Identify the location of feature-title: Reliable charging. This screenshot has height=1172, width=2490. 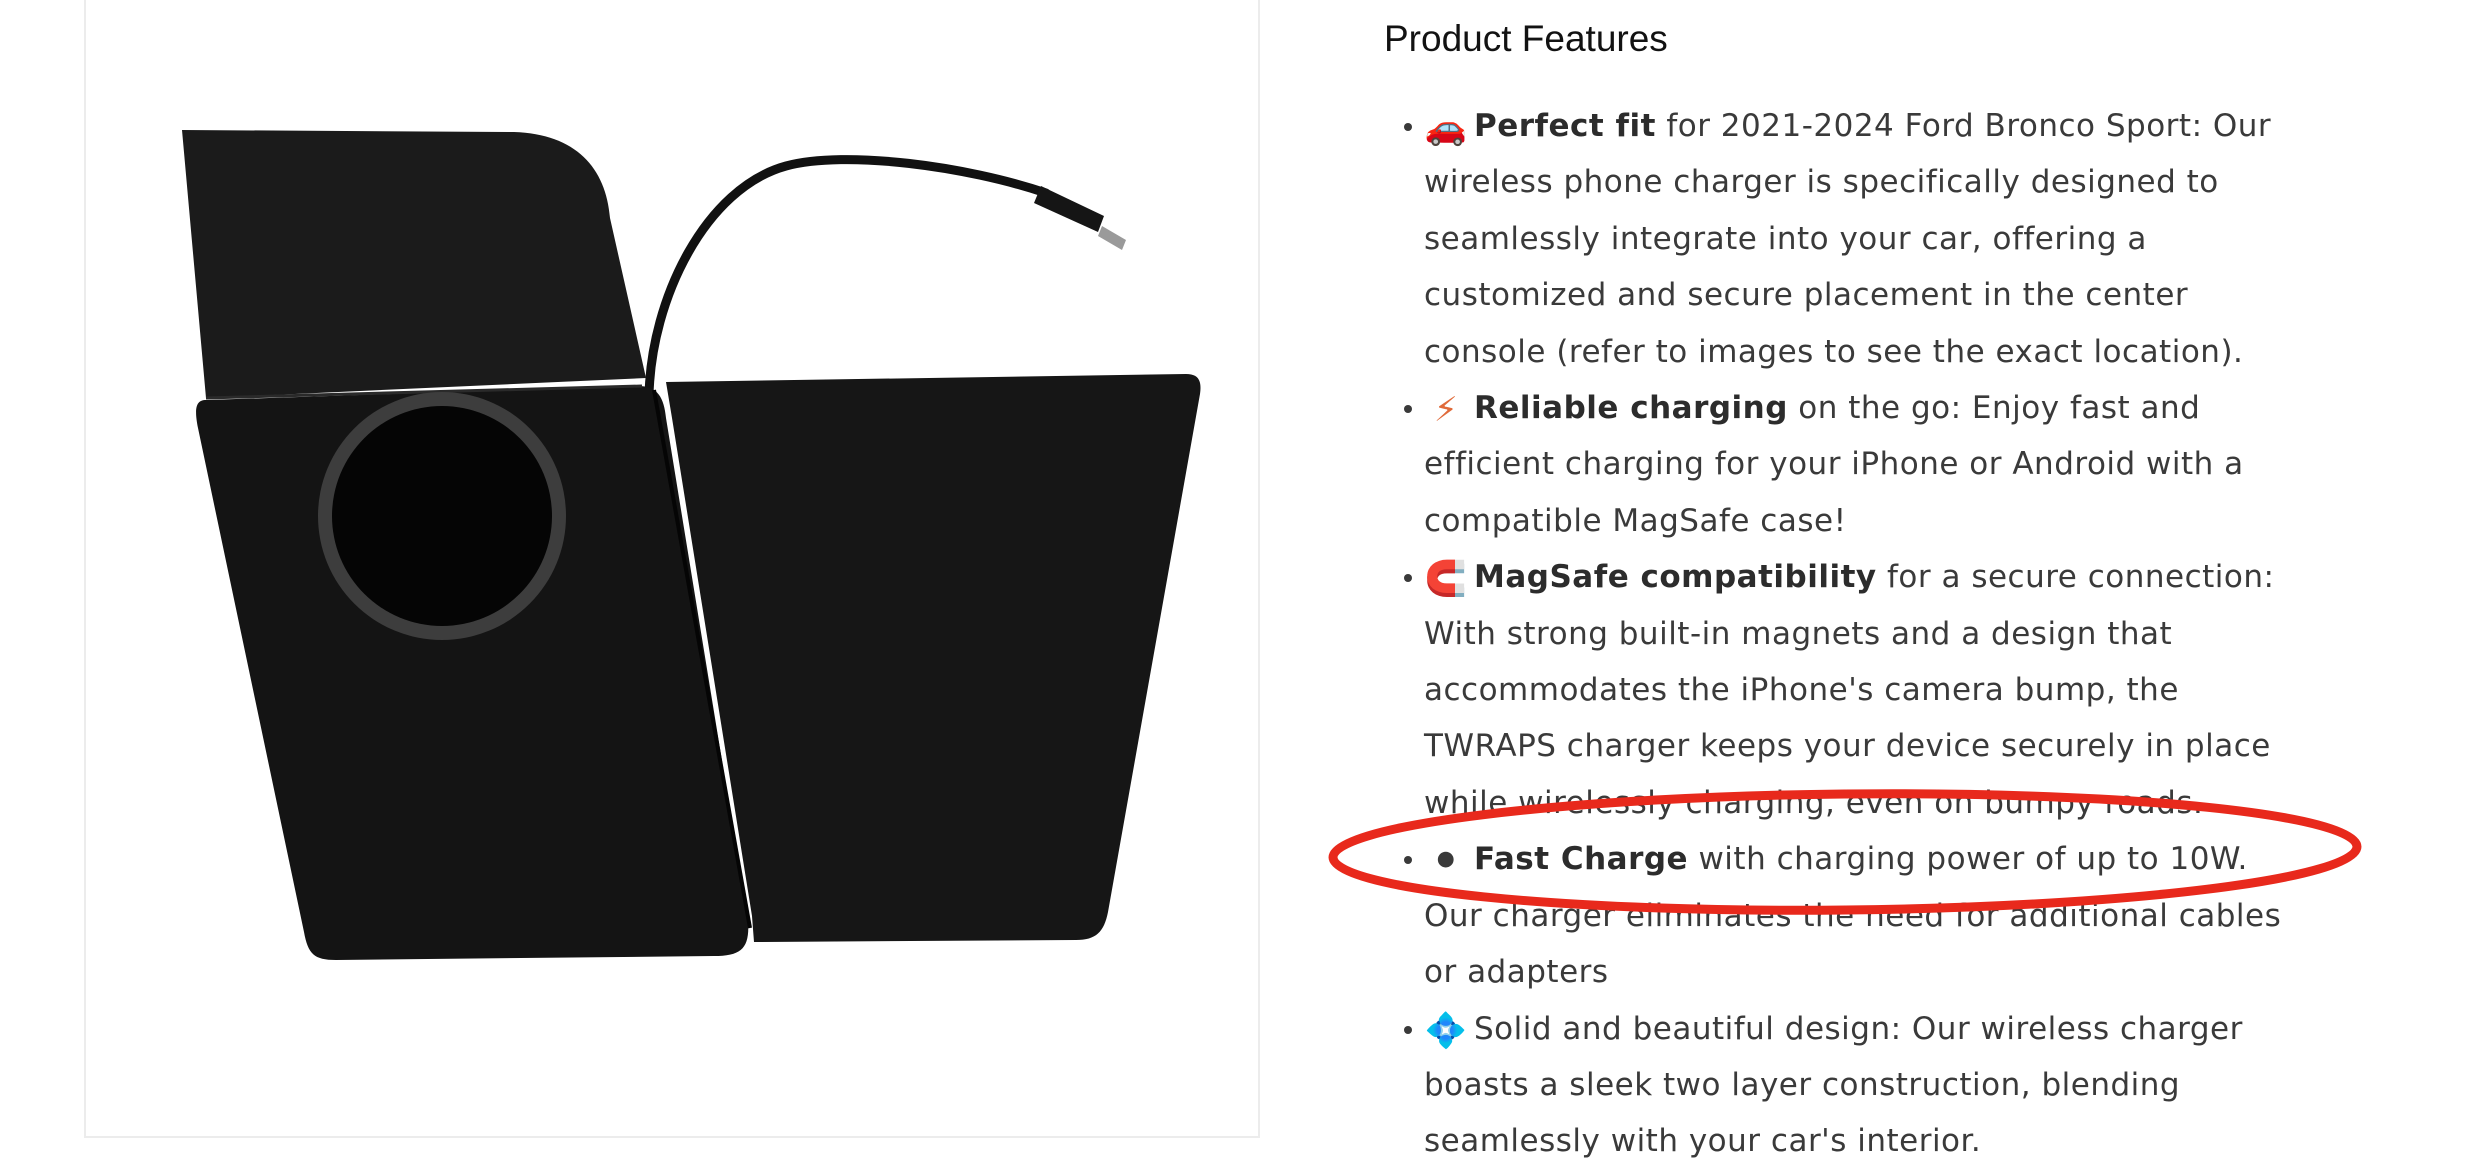
(1631, 408).